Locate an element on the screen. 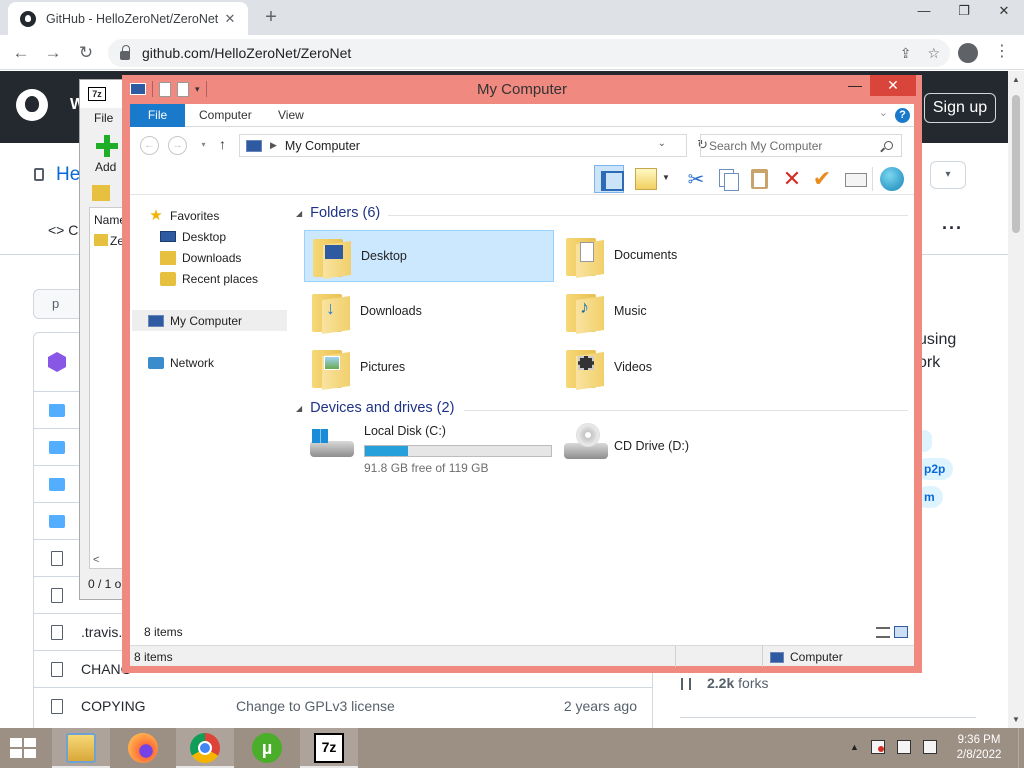  help-icon: ? is located at coordinates (902, 115).